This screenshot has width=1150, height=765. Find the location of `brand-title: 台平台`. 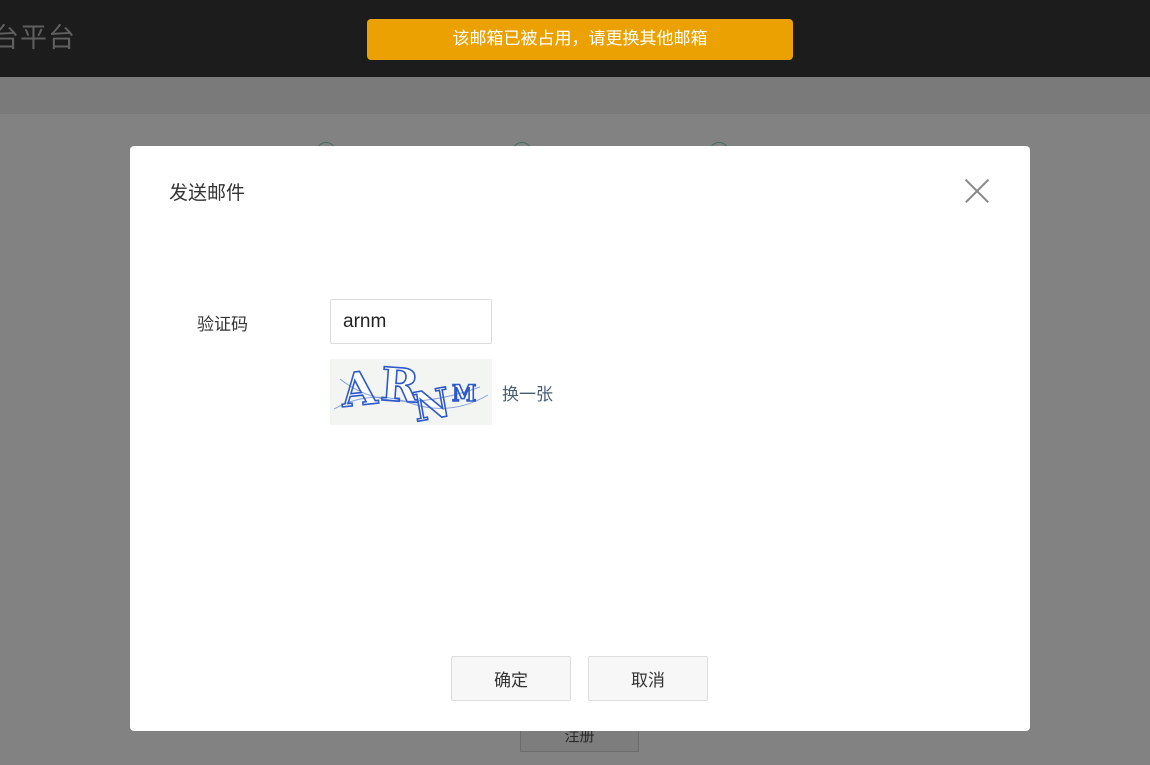

brand-title: 台平台 is located at coordinates (38, 38).